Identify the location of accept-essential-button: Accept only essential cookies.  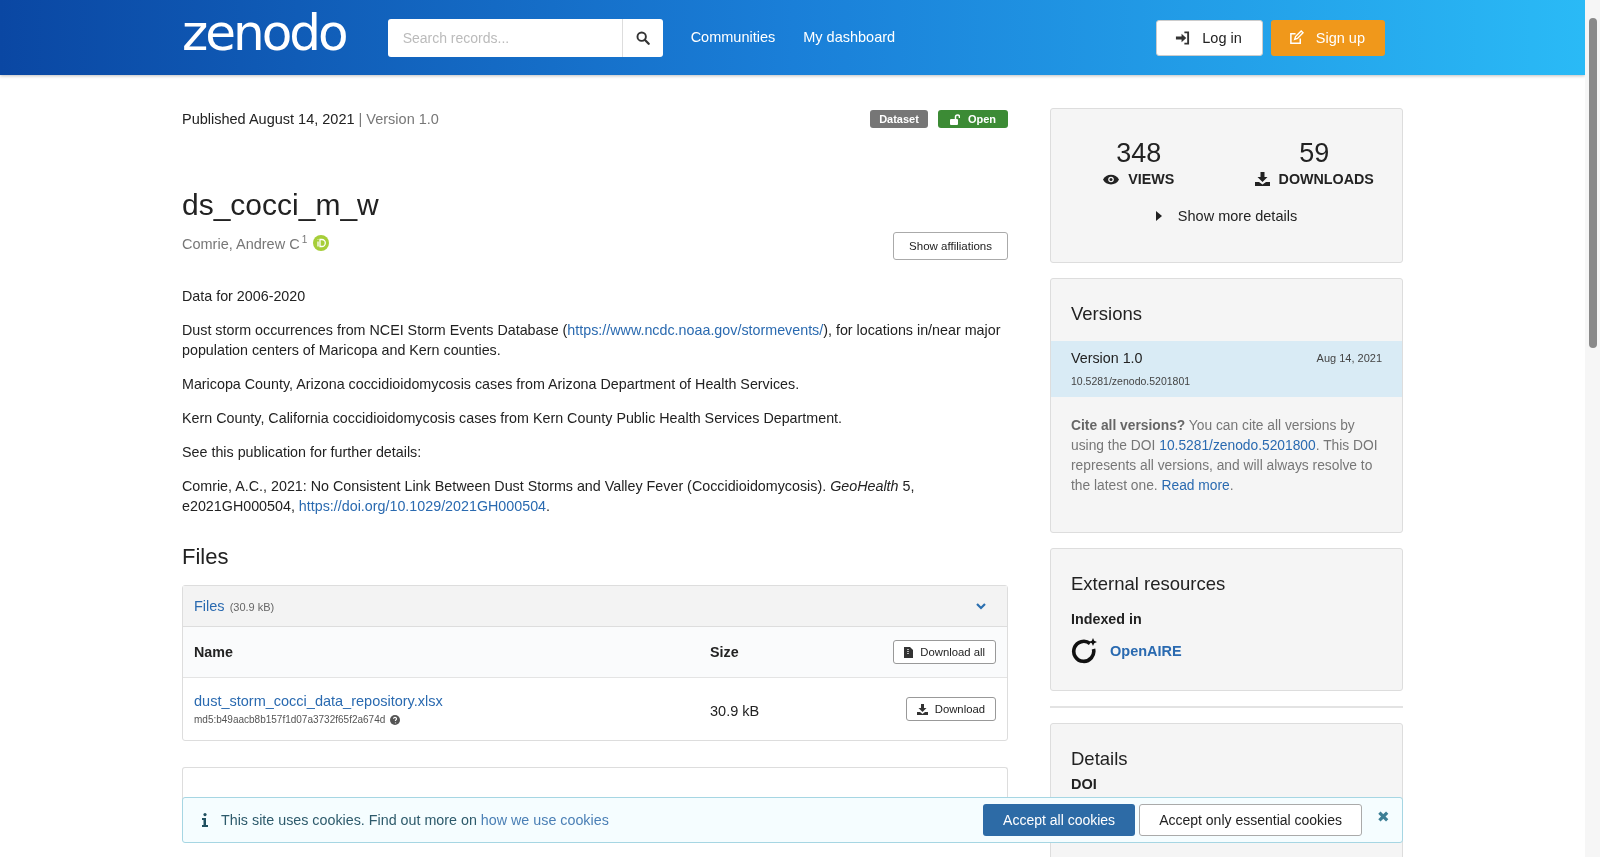
(1250, 820).